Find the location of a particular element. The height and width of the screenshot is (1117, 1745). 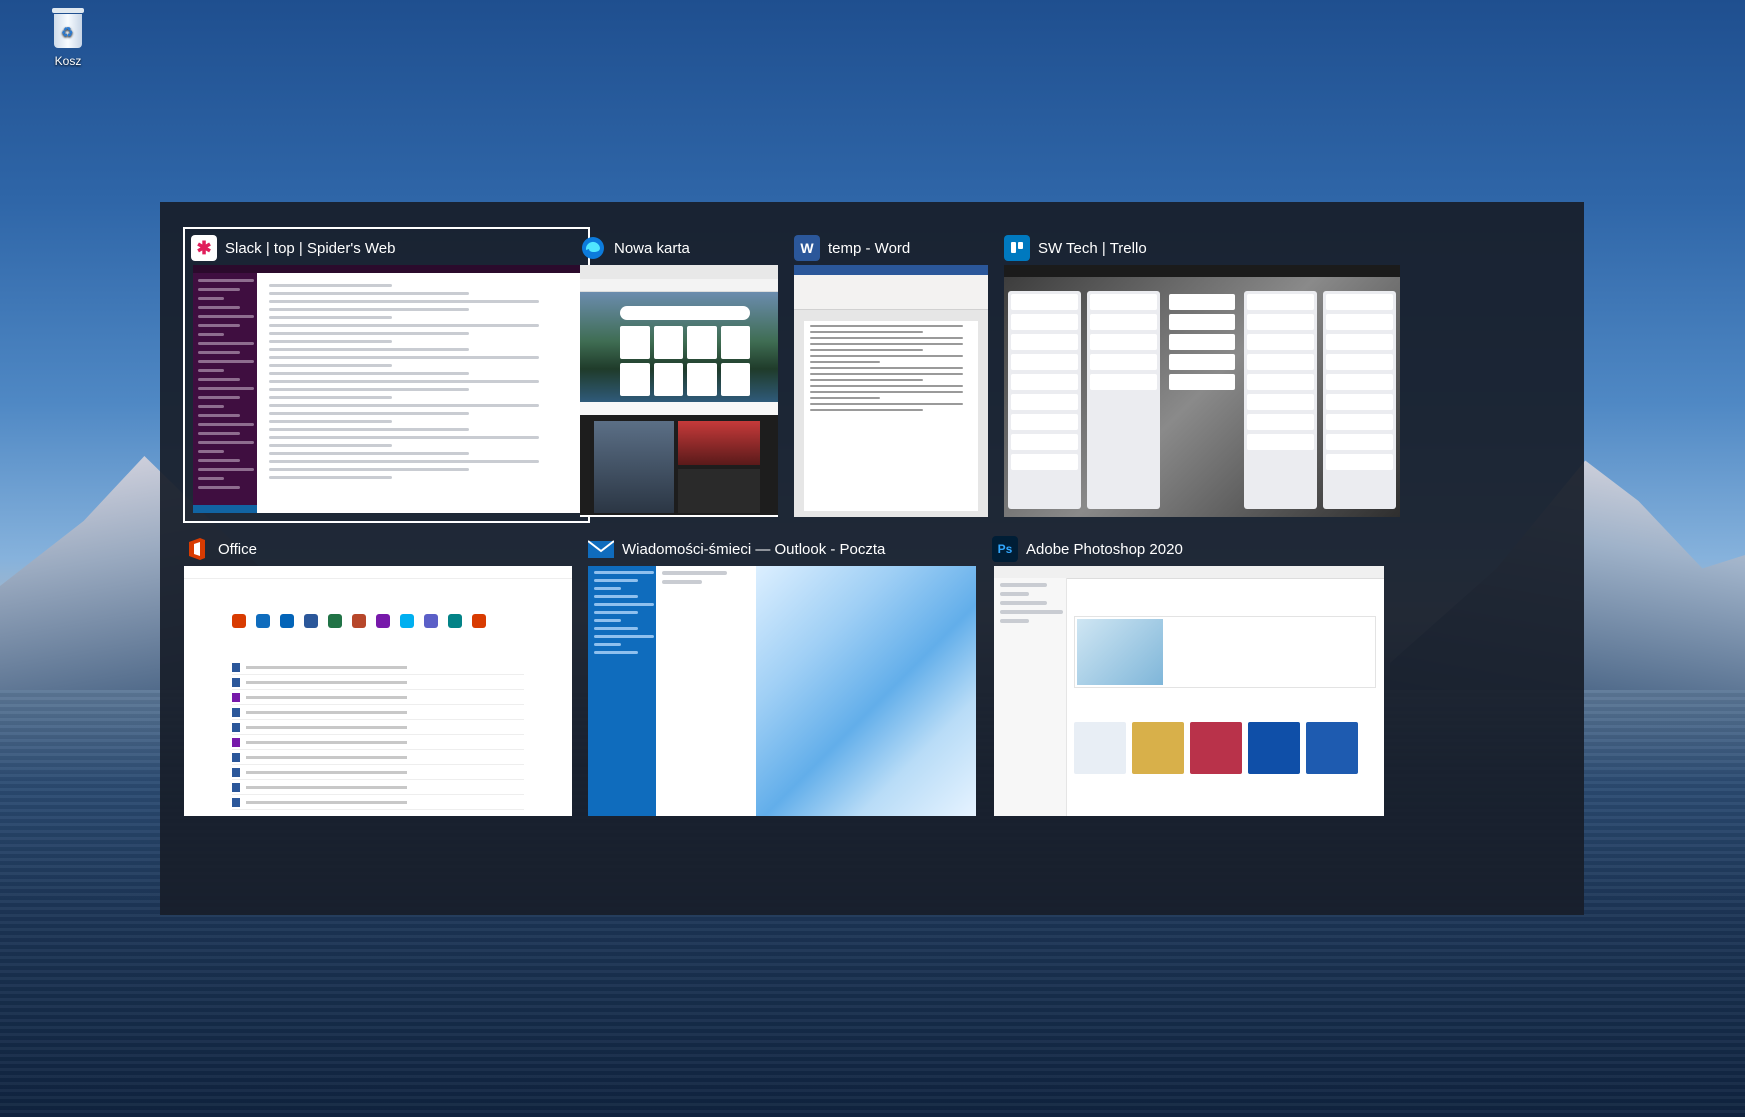

window-header: Nowa karta is located at coordinates (635, 248).